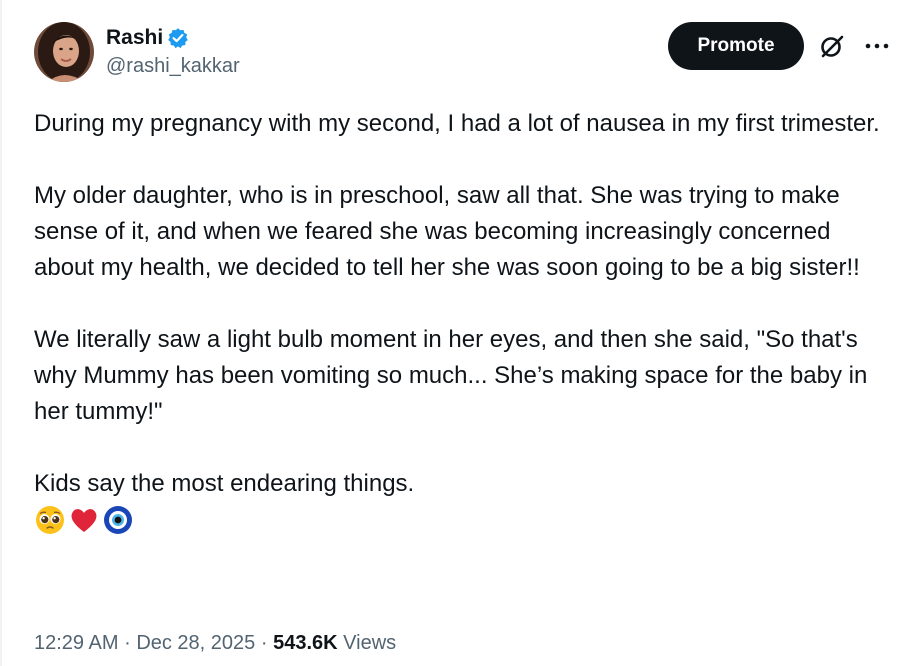 This screenshot has height=666, width=904. What do you see at coordinates (370, 643) in the screenshot?
I see `views-label: Views` at bounding box center [370, 643].